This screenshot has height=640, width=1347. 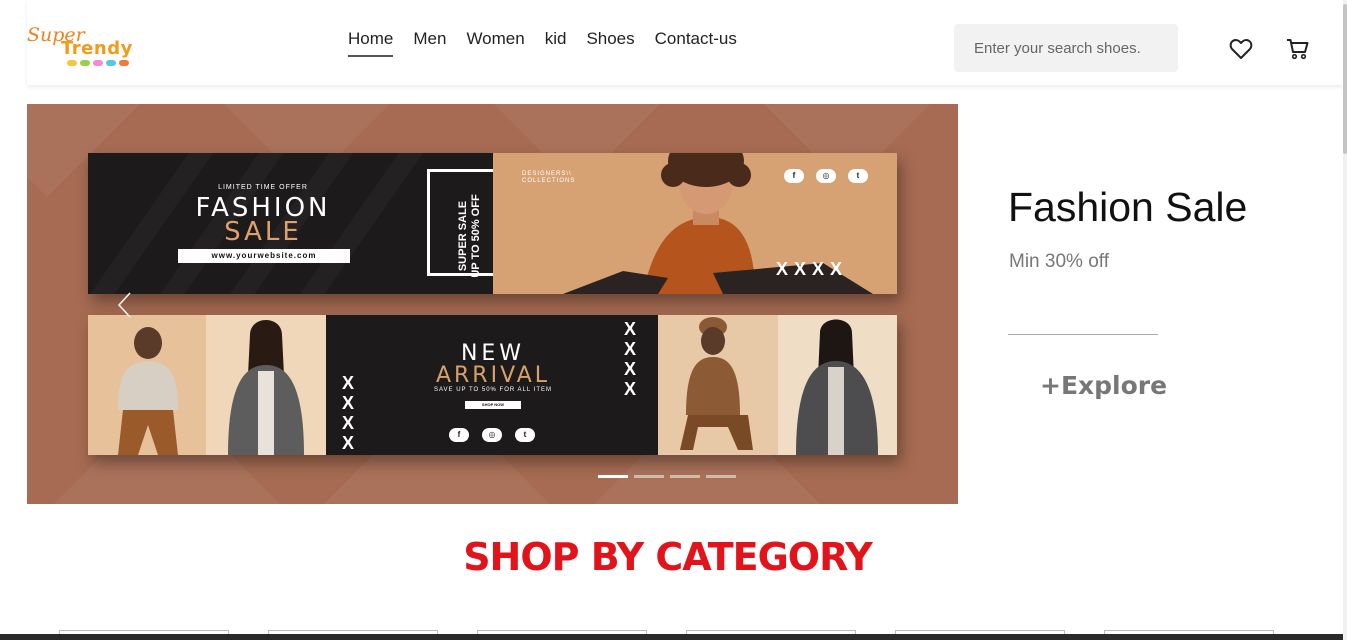 I want to click on nav-men: Men, so click(x=429, y=43).